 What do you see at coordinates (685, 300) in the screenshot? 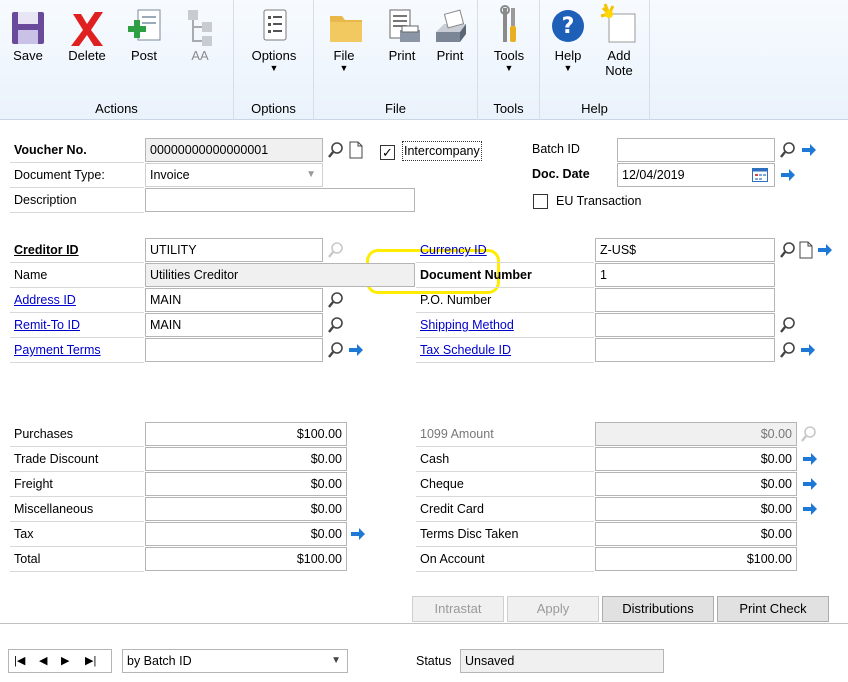
I see `po-number-field` at bounding box center [685, 300].